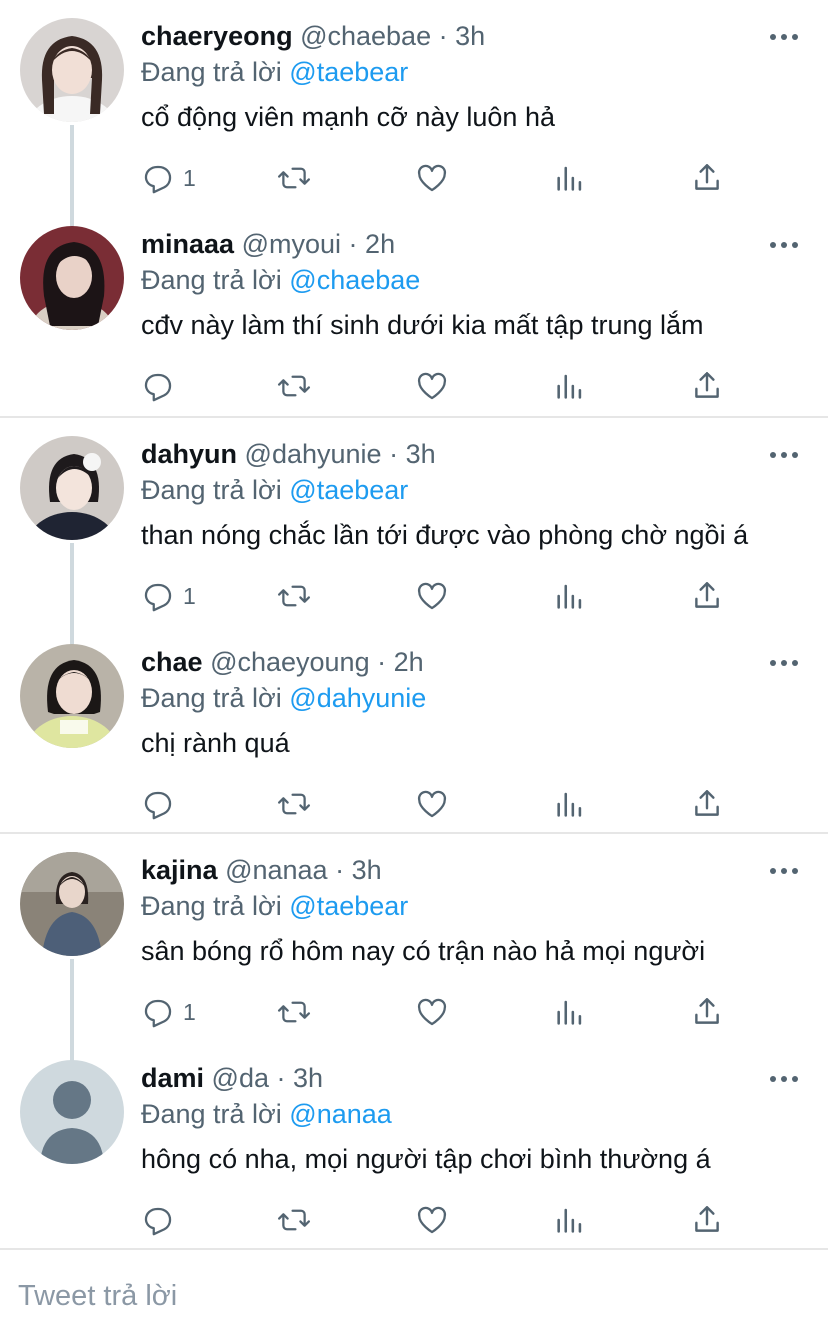  What do you see at coordinates (414, 1249) in the screenshot?
I see `thread-divider` at bounding box center [414, 1249].